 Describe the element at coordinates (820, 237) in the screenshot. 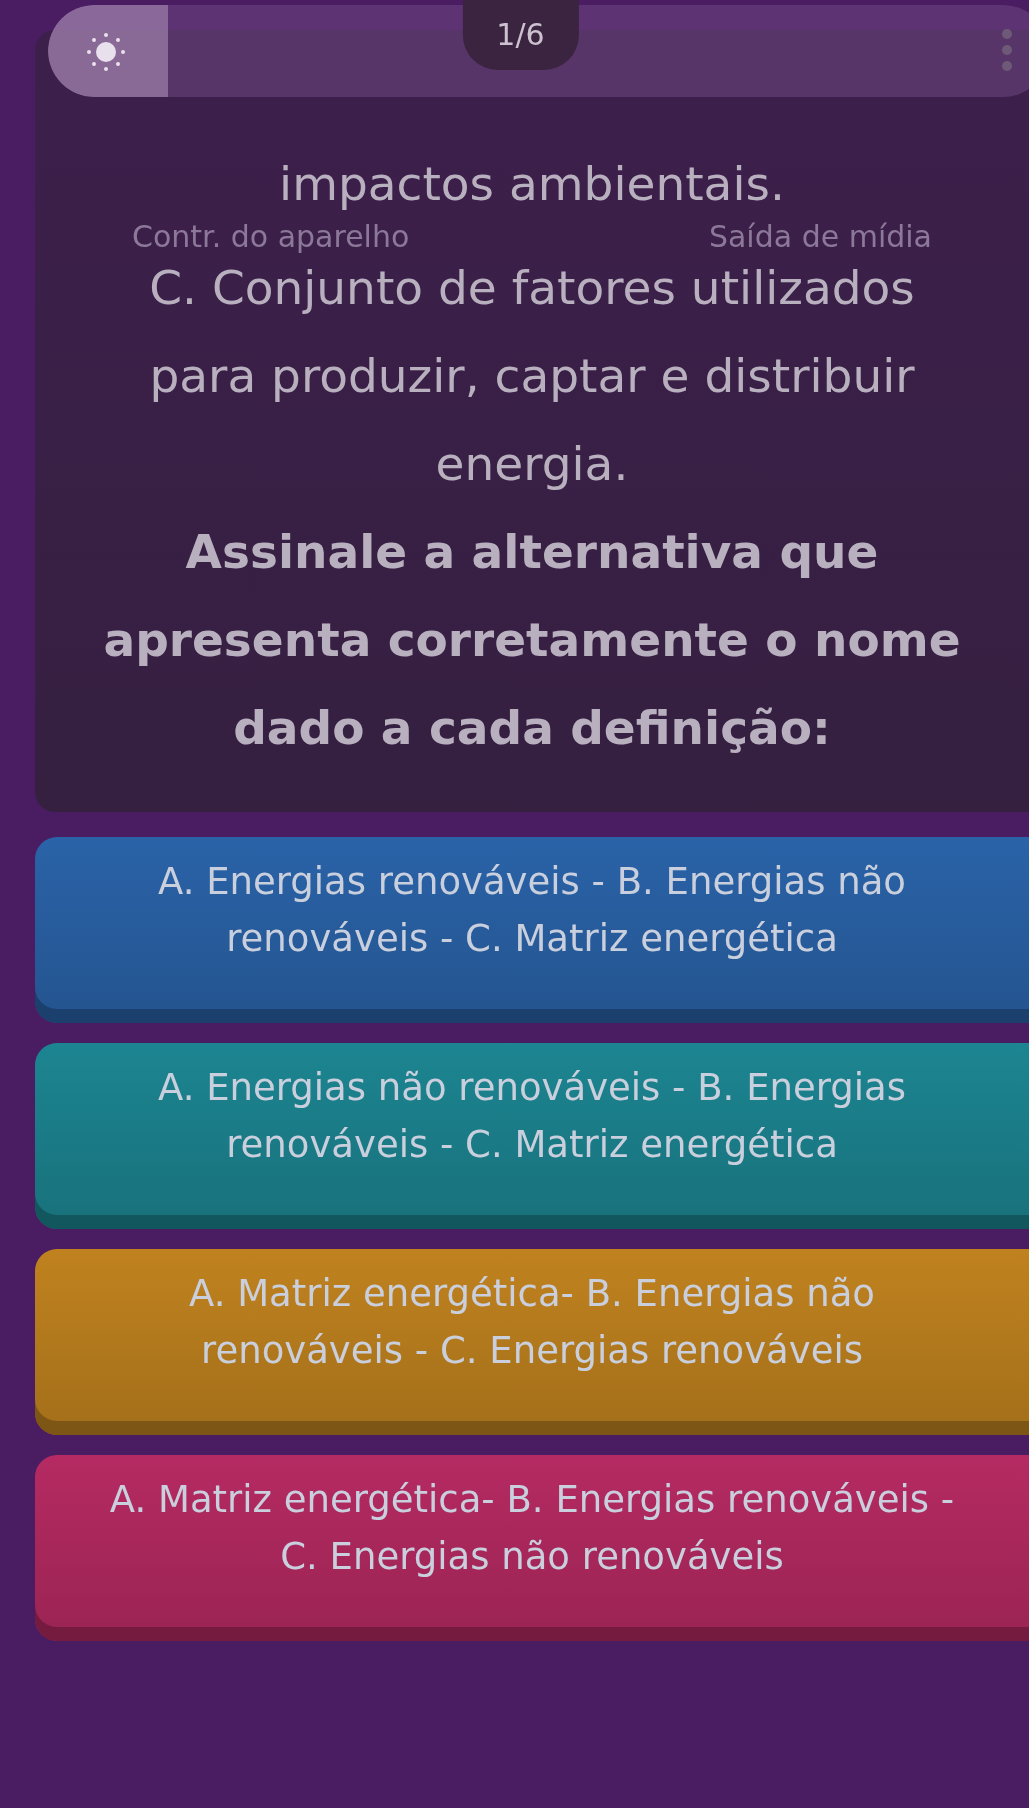

I see `shade-label: Saída de mídia` at that location.